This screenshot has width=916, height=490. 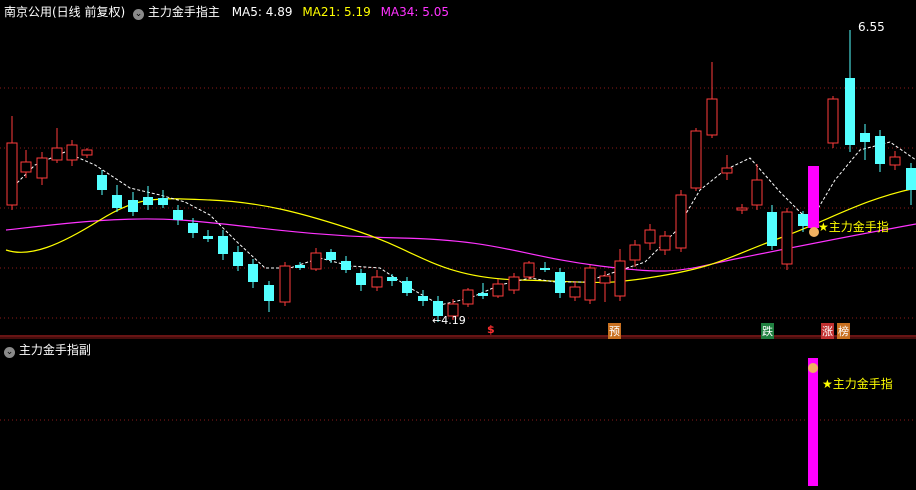 What do you see at coordinates (449, 320) in the screenshot?
I see `low-price-label: ←4.19` at bounding box center [449, 320].